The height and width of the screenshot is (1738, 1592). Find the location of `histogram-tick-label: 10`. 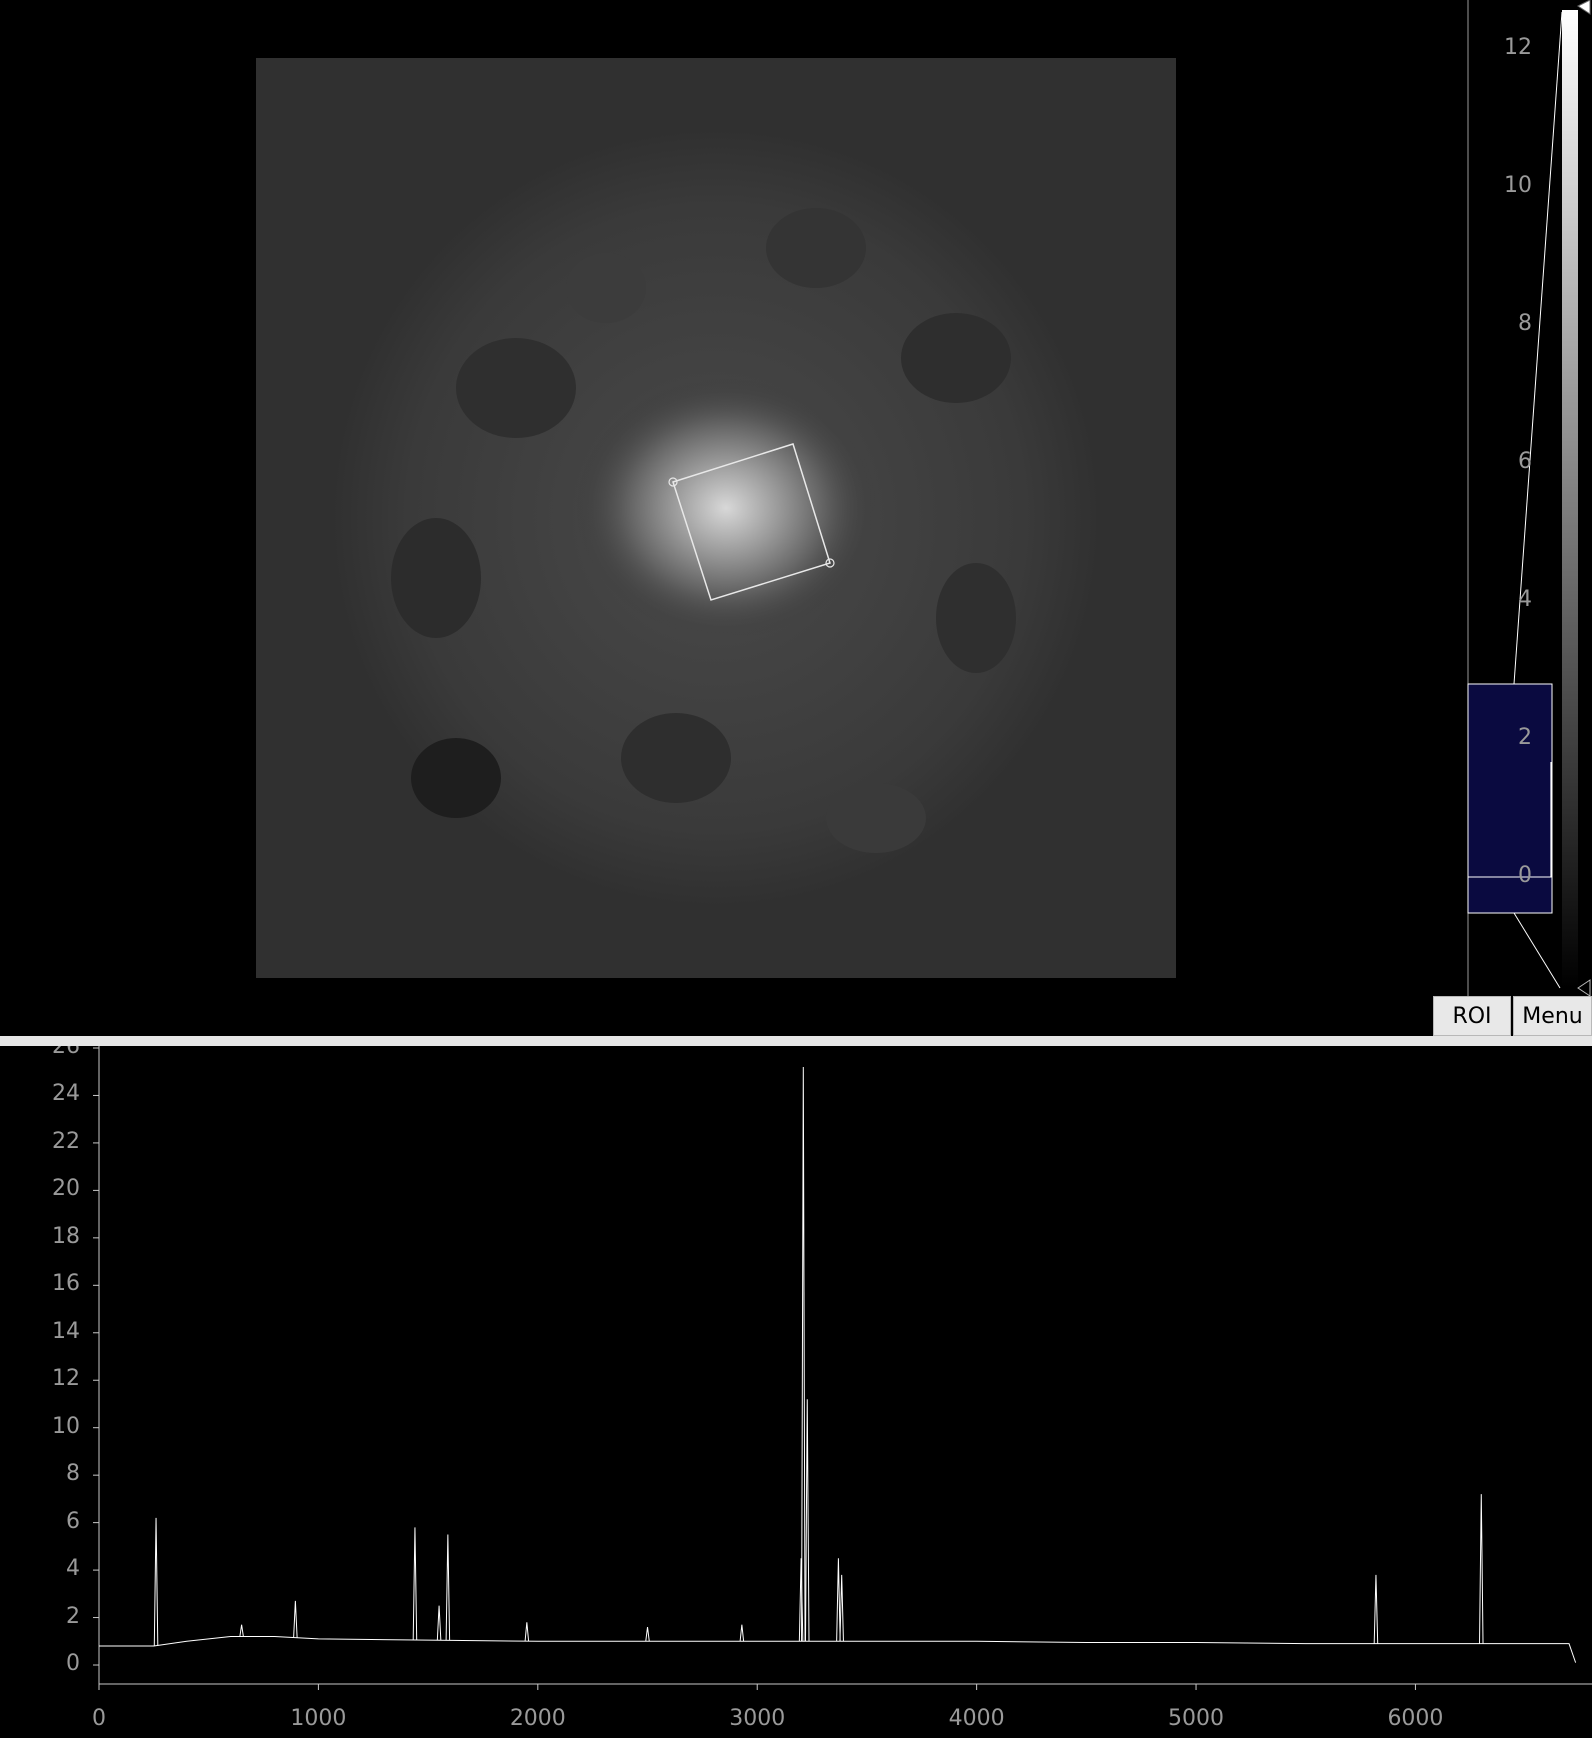

histogram-tick-label: 10 is located at coordinates (1518, 185).